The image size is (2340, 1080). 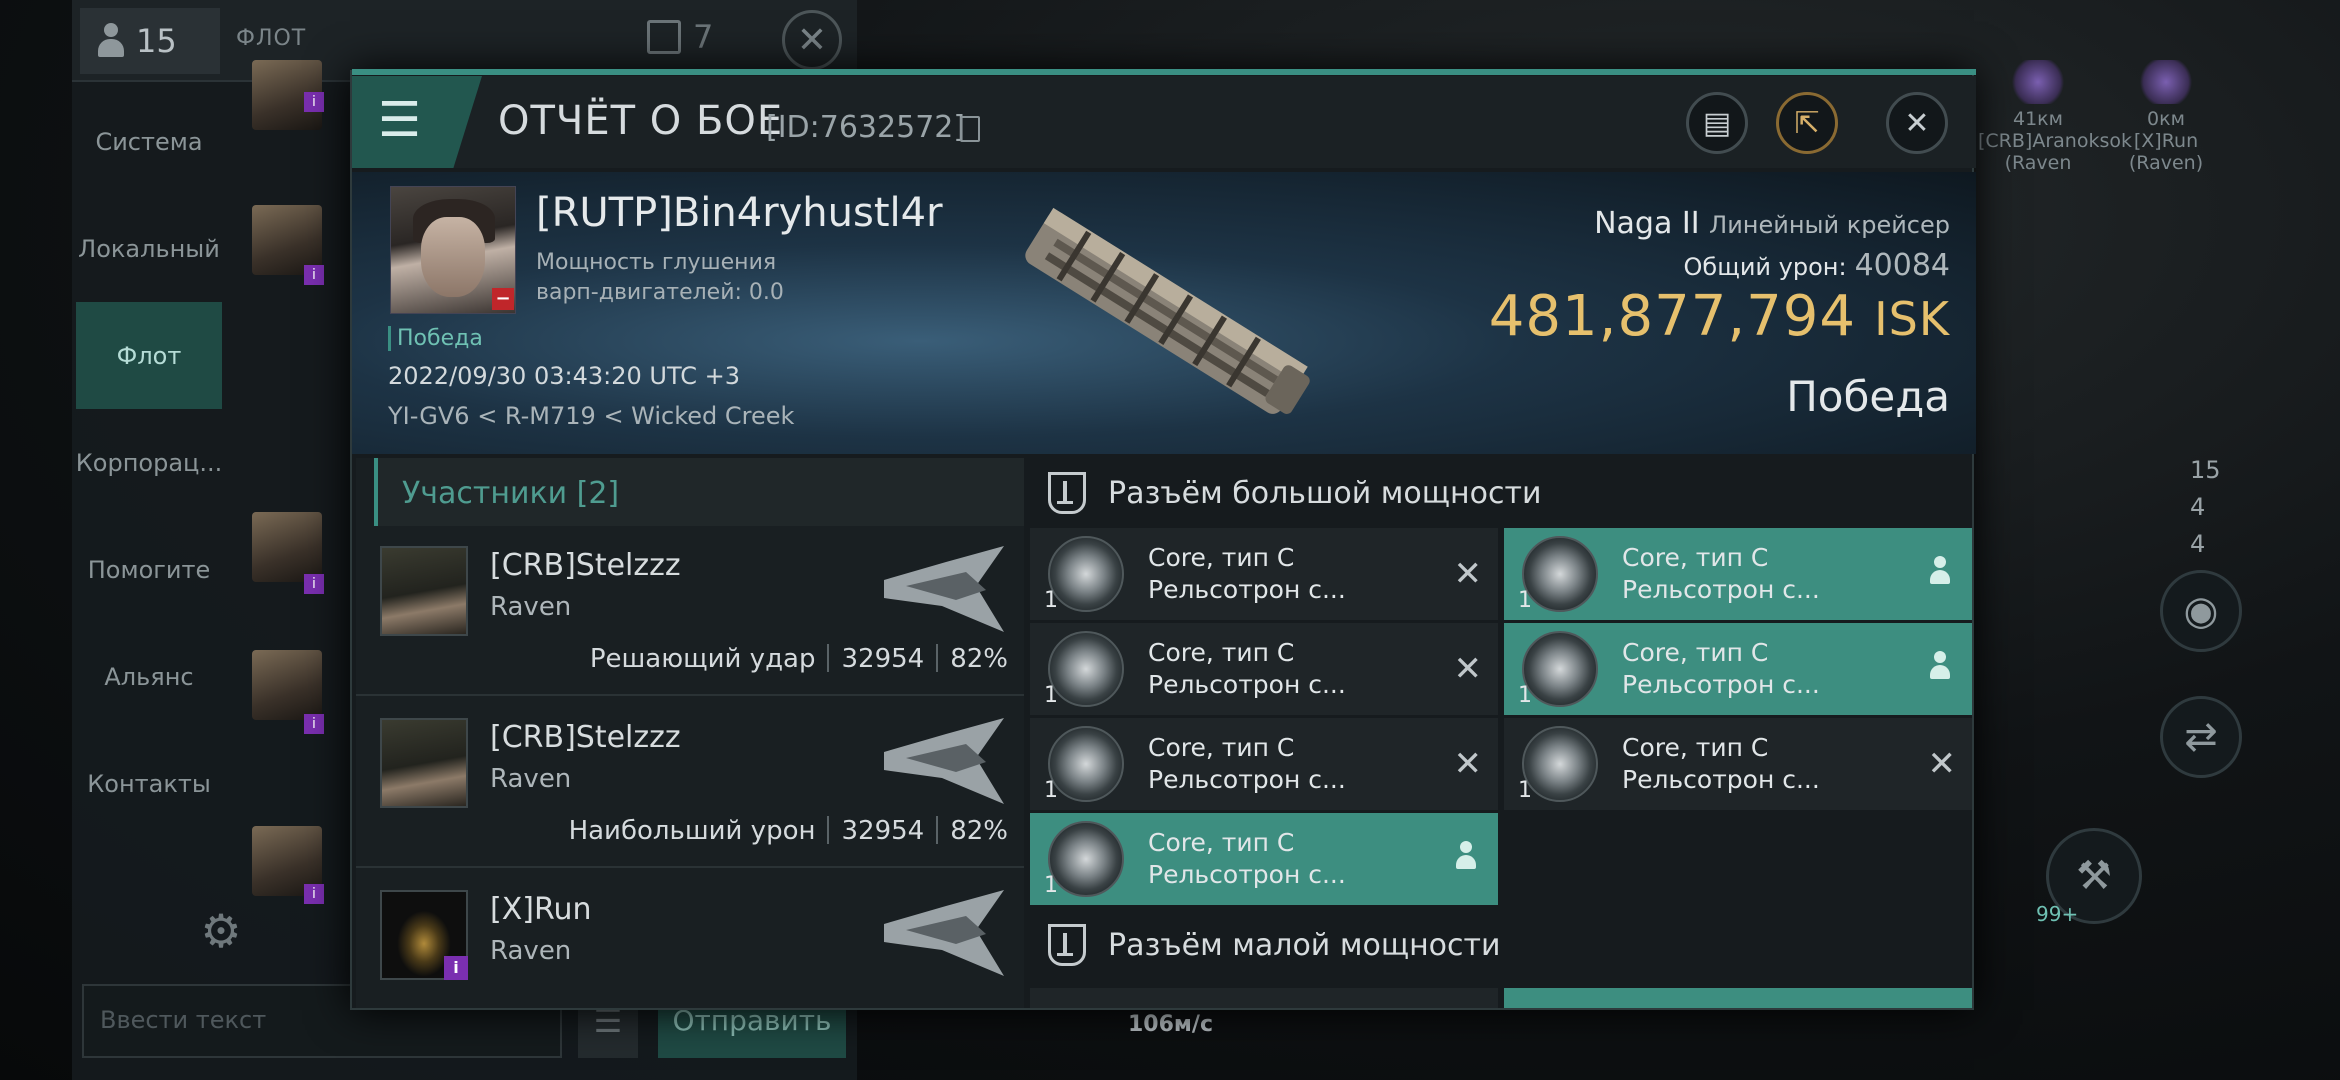 I want to click on channel-system: Система, so click(x=149, y=141).